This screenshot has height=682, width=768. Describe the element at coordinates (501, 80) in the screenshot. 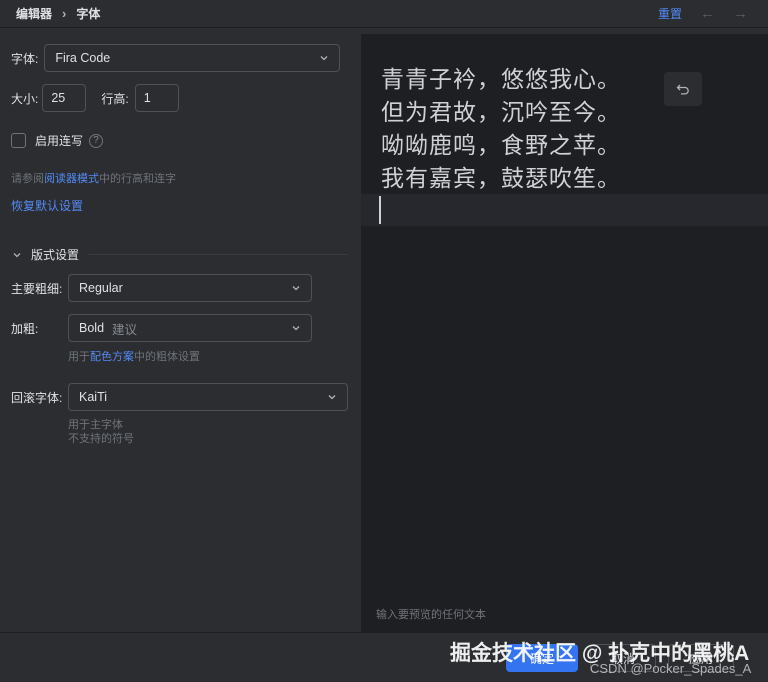

I see `preview-line: 青青子衿，悠悠我心。` at that location.